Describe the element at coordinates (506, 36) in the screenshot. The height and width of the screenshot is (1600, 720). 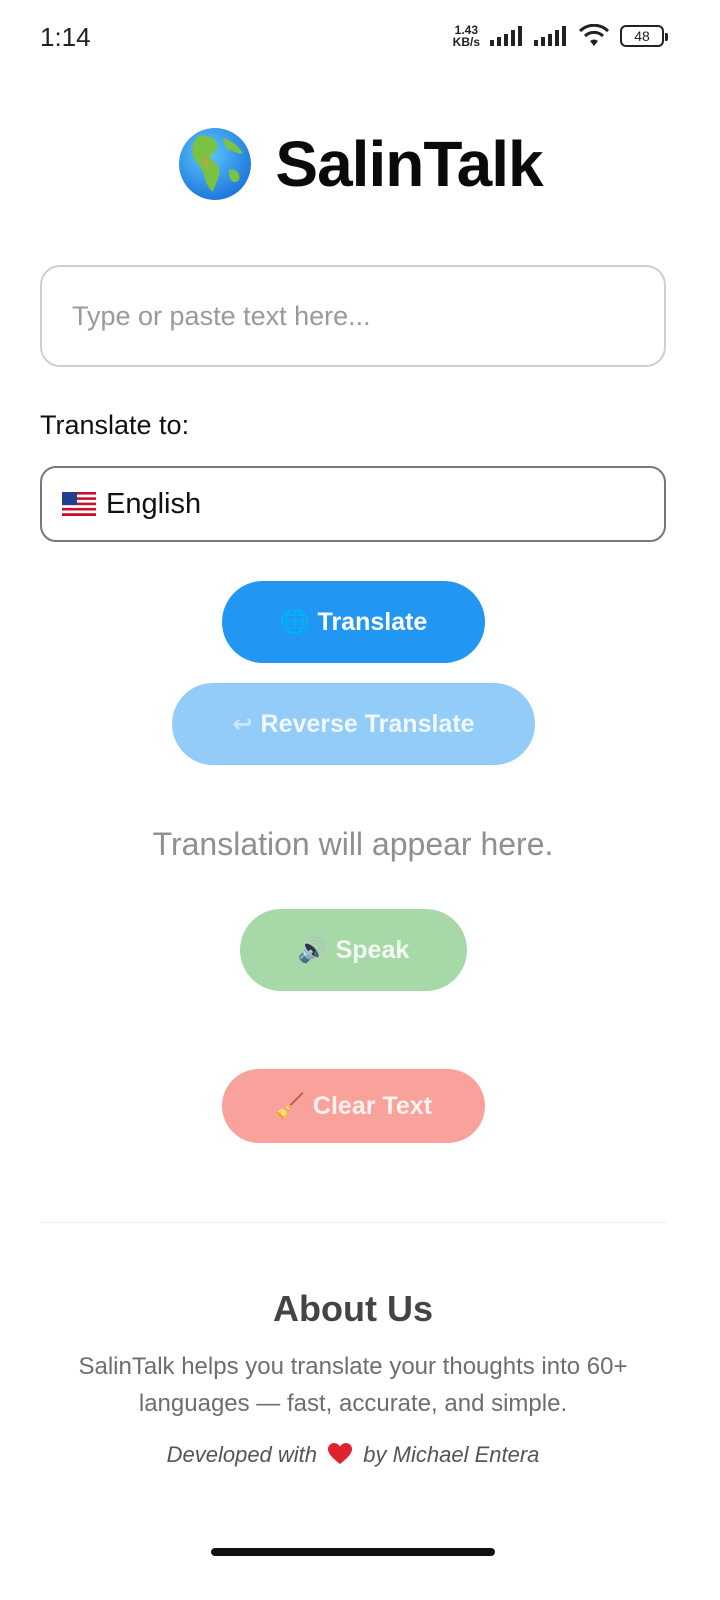
I see `signal-icon` at that location.